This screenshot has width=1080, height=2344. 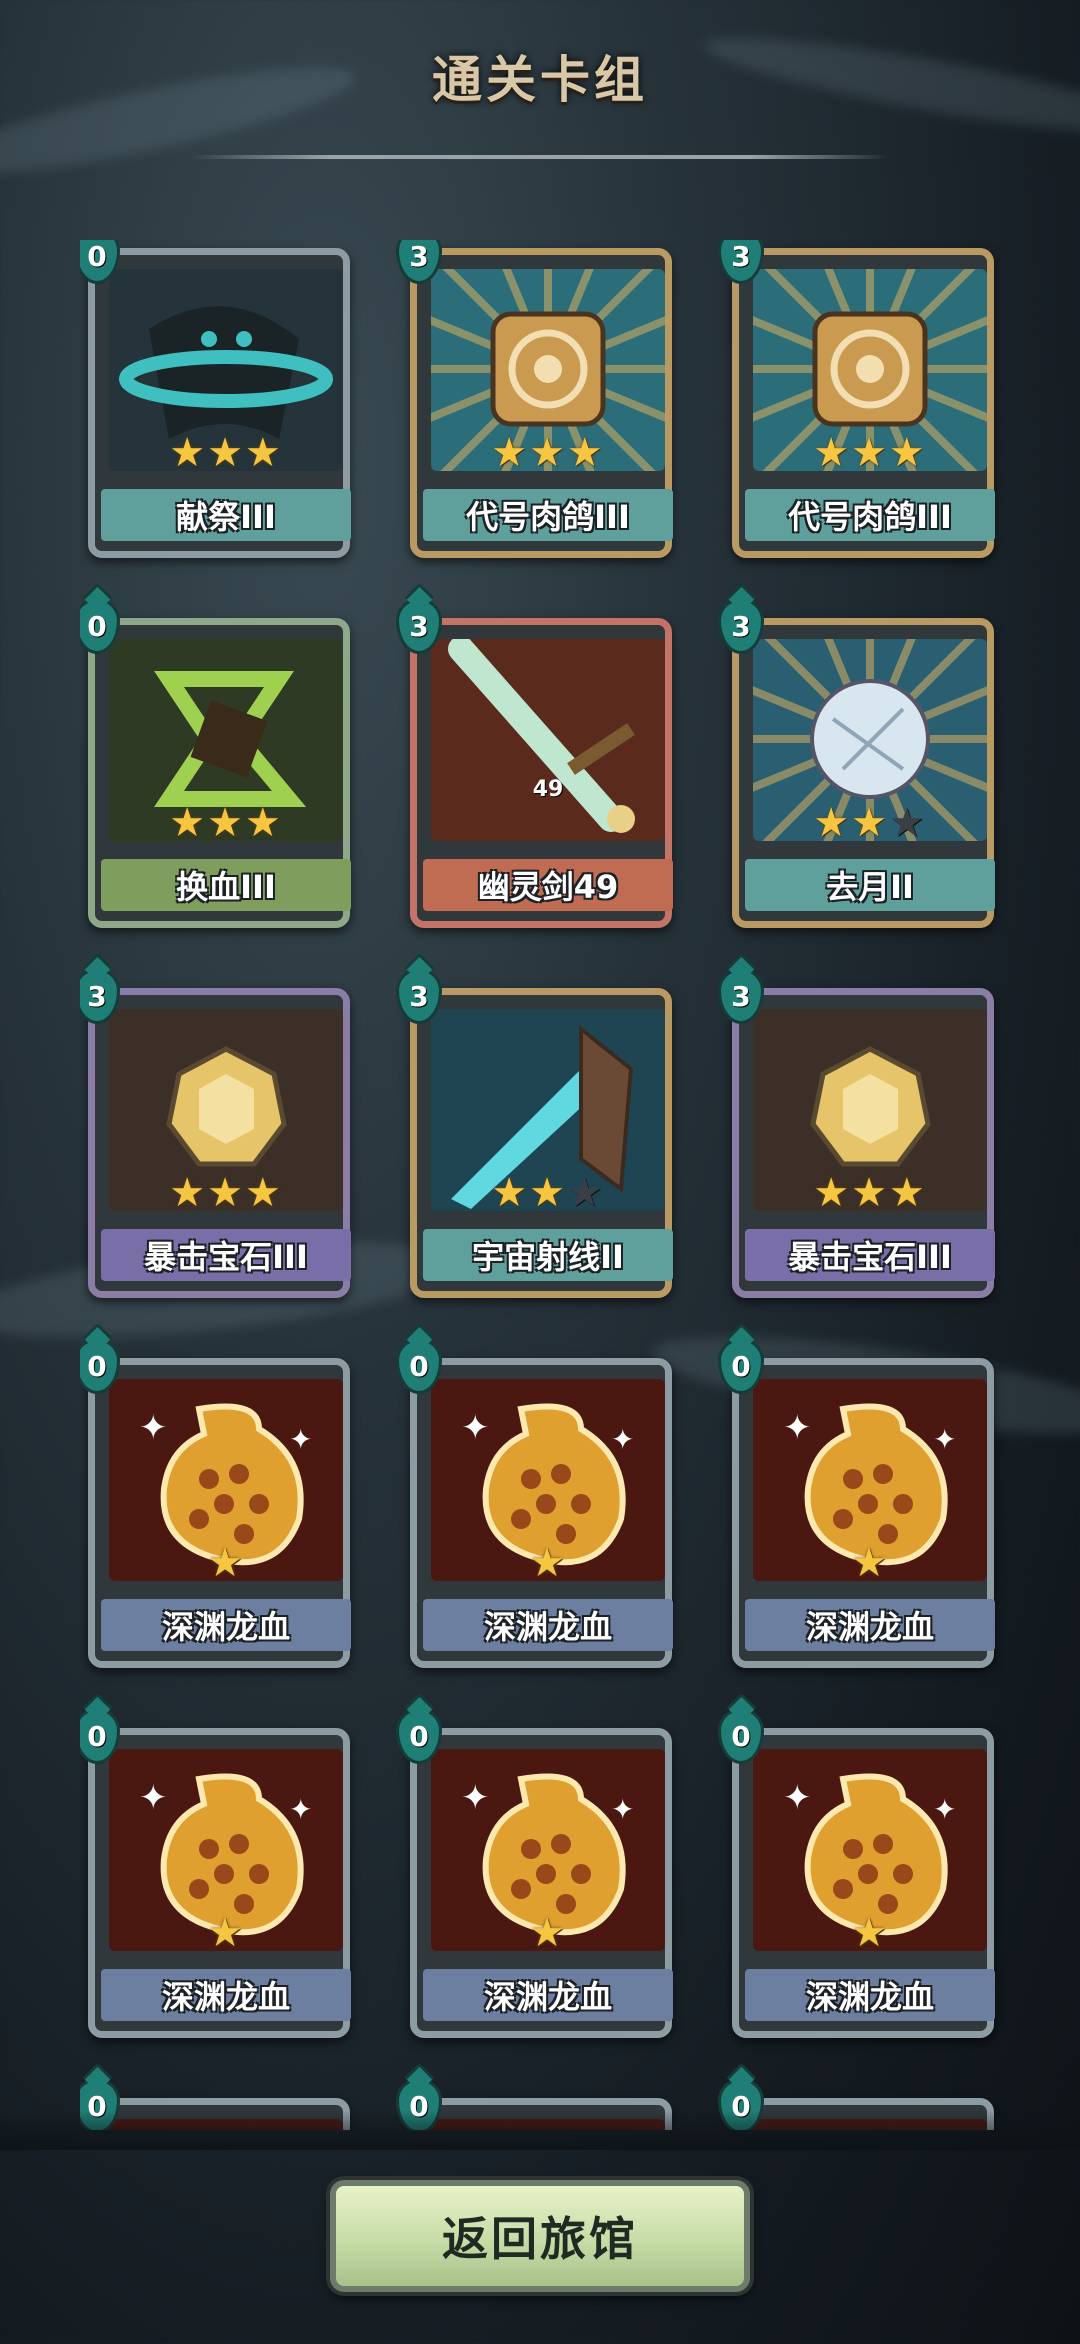 I want to click on card-name: 换血III, so click(x=226, y=885).